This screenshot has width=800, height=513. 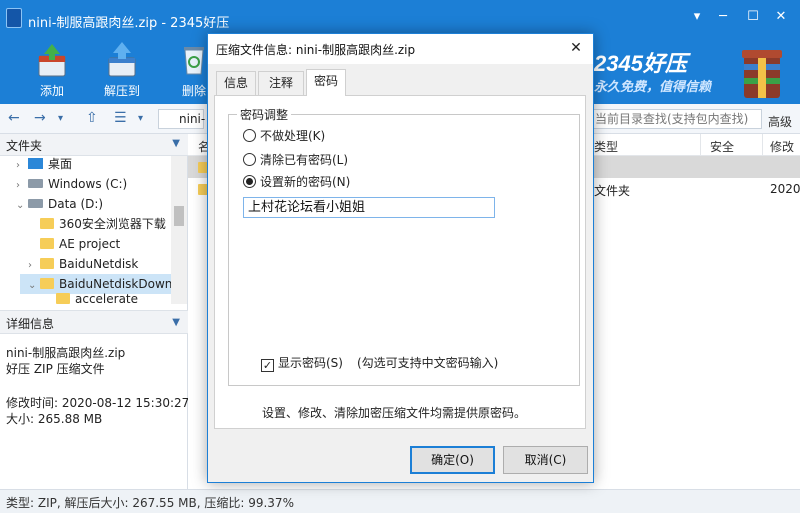 I want to click on folder-header-label: 文件夹, so click(x=24, y=146).